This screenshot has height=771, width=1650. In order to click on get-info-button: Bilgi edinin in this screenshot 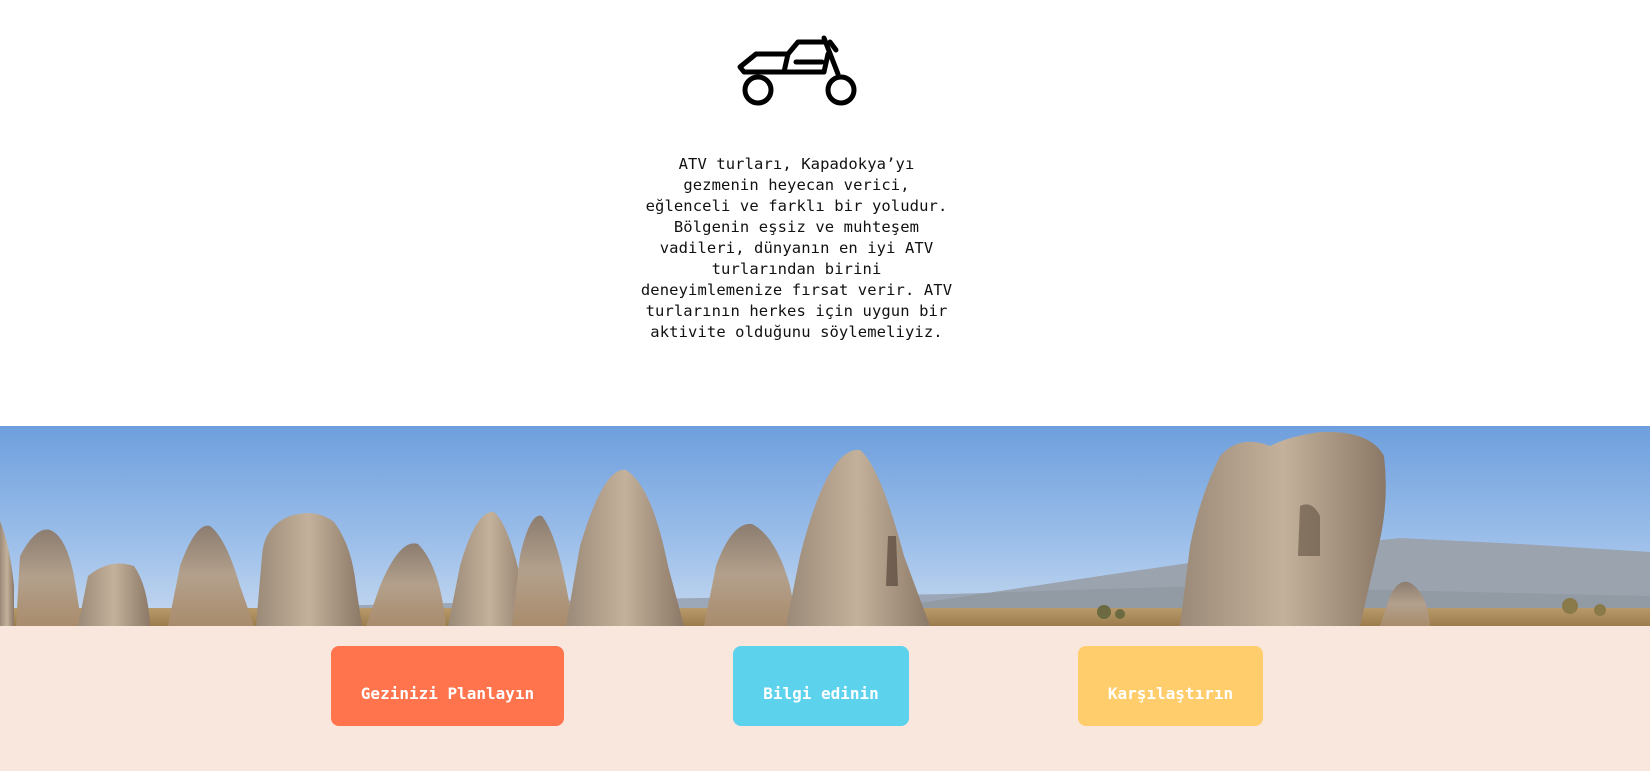, I will do `click(821, 686)`.